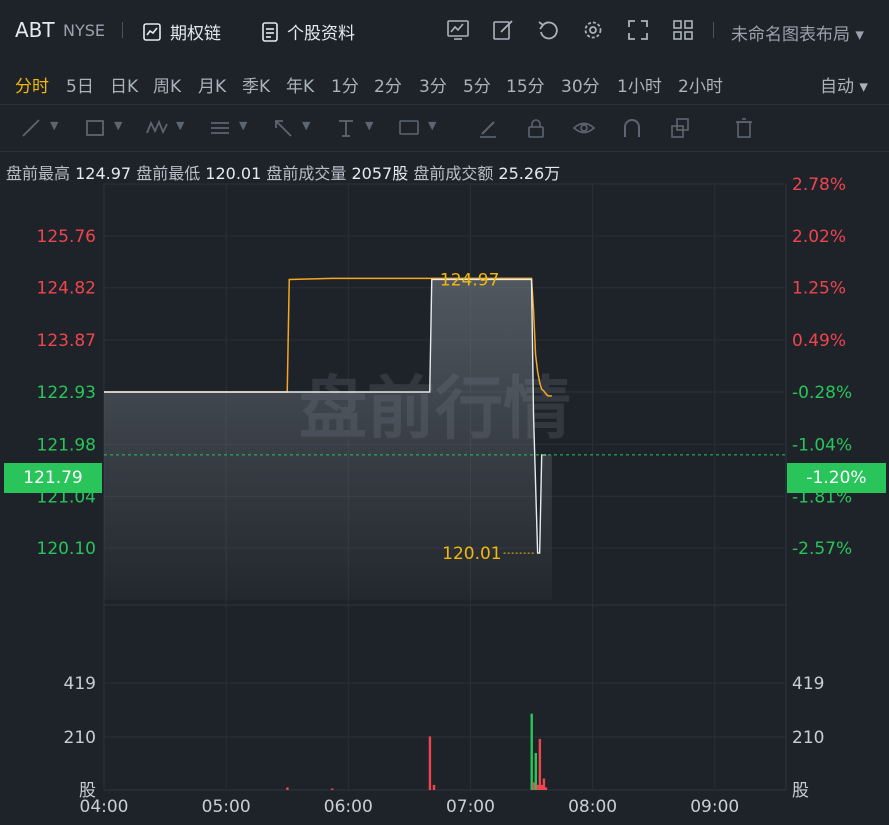  What do you see at coordinates (66, 341) in the screenshot?
I see `price-axis-label: 123.87` at bounding box center [66, 341].